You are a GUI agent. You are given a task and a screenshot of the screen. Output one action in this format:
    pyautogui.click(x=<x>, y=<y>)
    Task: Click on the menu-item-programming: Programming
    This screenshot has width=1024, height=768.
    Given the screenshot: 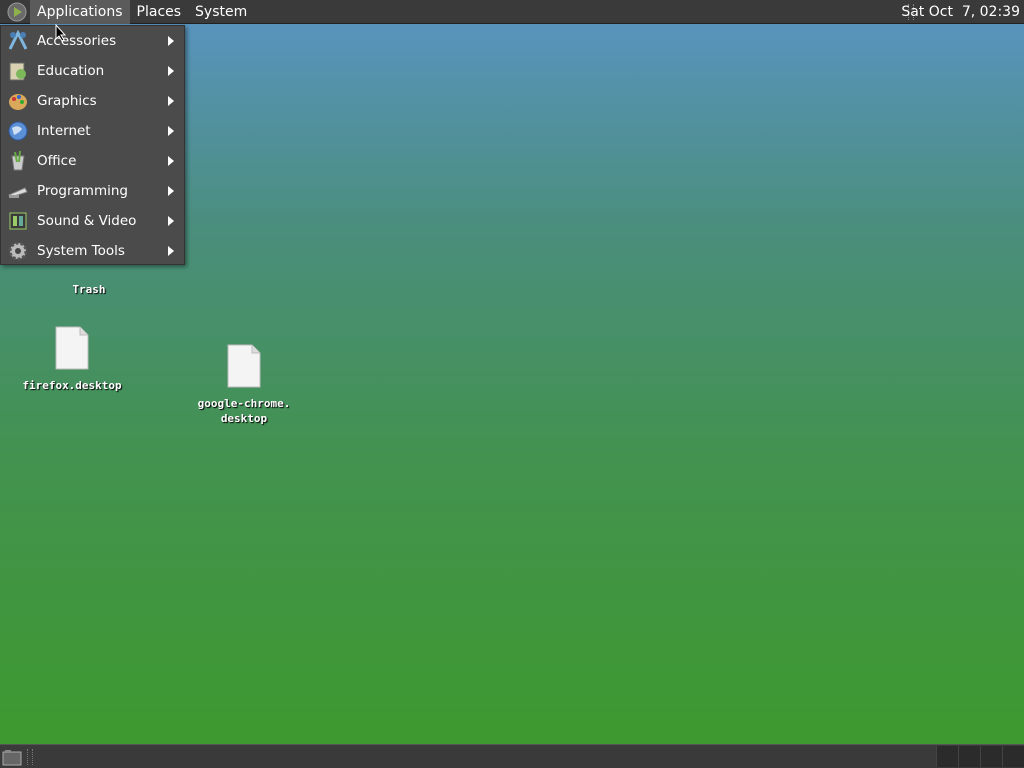 What is the action you would take?
    pyautogui.click(x=92, y=191)
    